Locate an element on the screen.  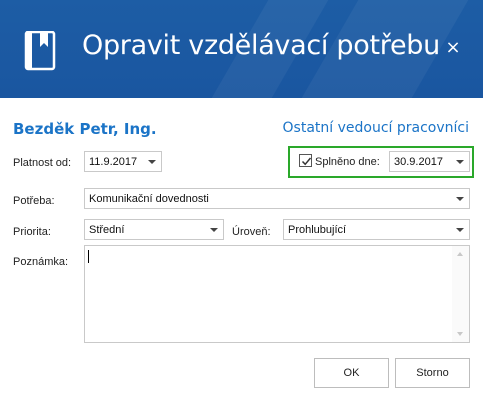
dialog-title: Opravit vzdělávací potřebu is located at coordinates (261, 45).